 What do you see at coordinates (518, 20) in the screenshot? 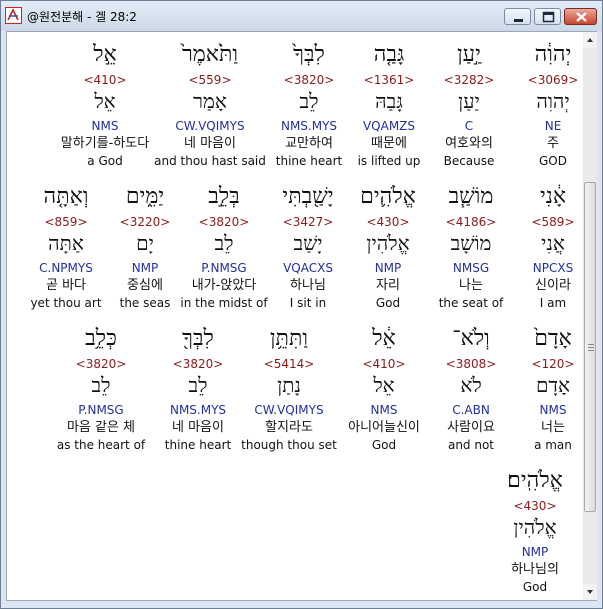
I see `minimize-icon` at bounding box center [518, 20].